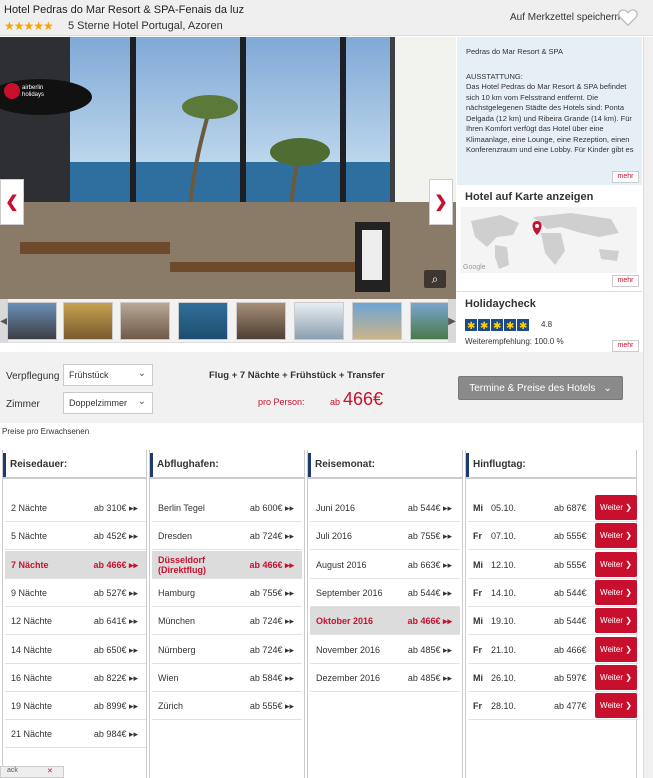 This screenshot has height=778, width=653. Describe the element at coordinates (12, 770) in the screenshot. I see `bottom-tab-label: ack` at that location.